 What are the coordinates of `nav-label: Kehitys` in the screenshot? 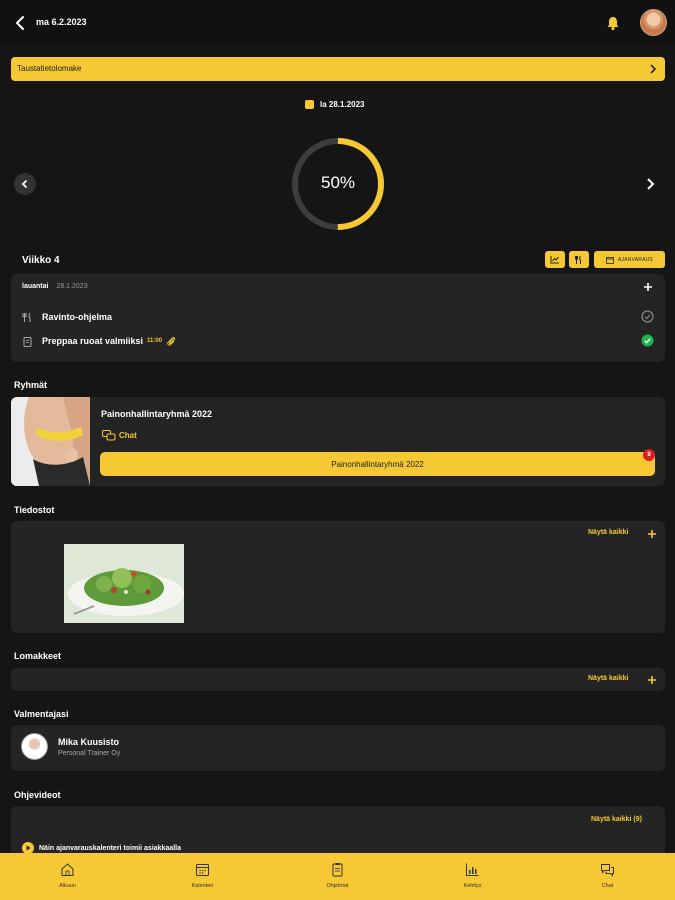 It's located at (472, 886).